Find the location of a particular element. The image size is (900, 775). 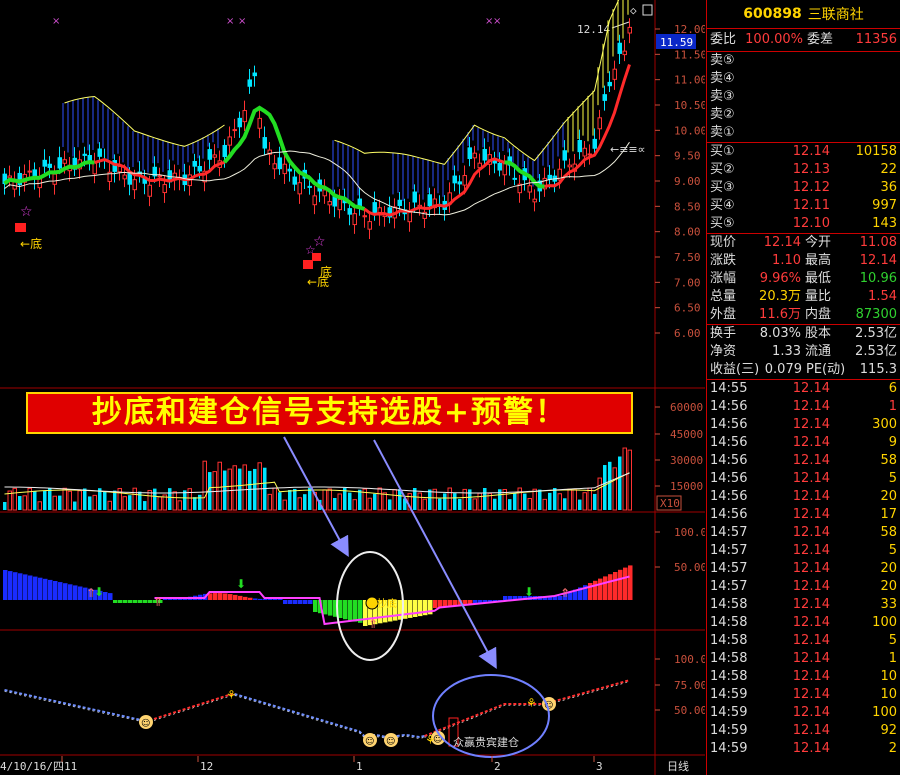

sell-level: 卖⑤ is located at coordinates (803, 61).